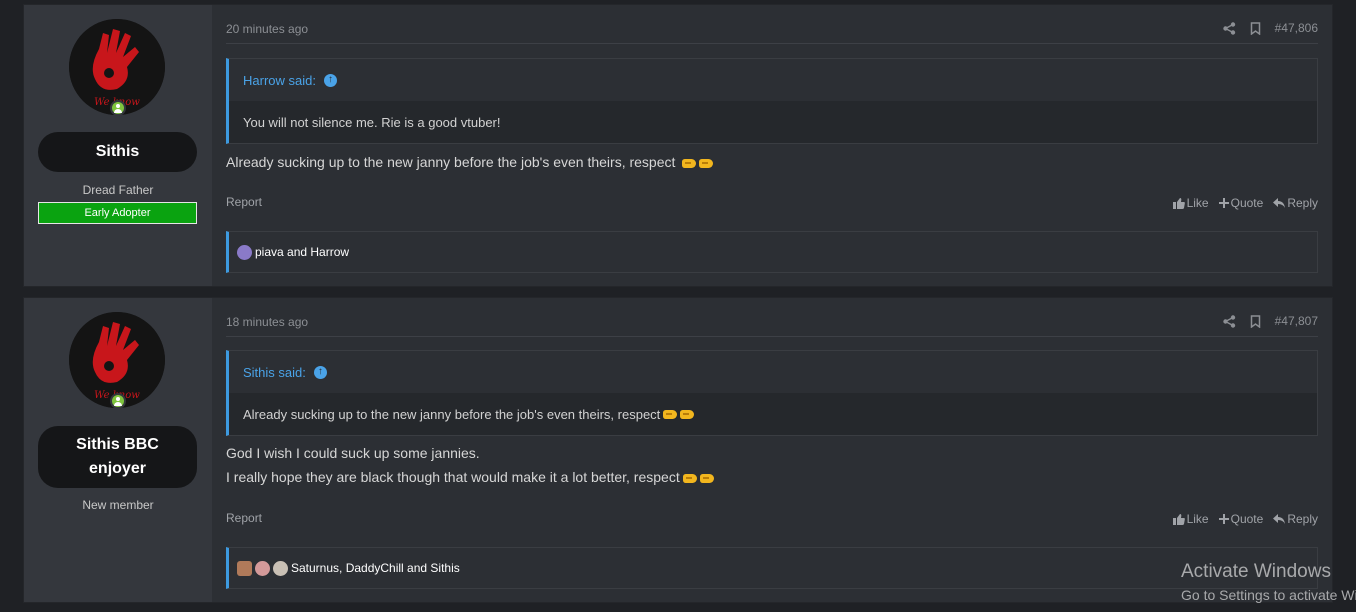  Describe the element at coordinates (1268, 595) in the screenshot. I see `watermark-subtitle: Go to Settings to activate Windows.` at that location.